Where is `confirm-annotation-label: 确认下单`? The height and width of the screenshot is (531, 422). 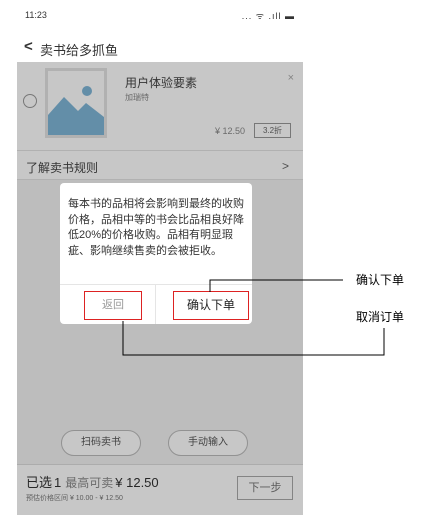
confirm-annotation-label: 确认下单 is located at coordinates (380, 280).